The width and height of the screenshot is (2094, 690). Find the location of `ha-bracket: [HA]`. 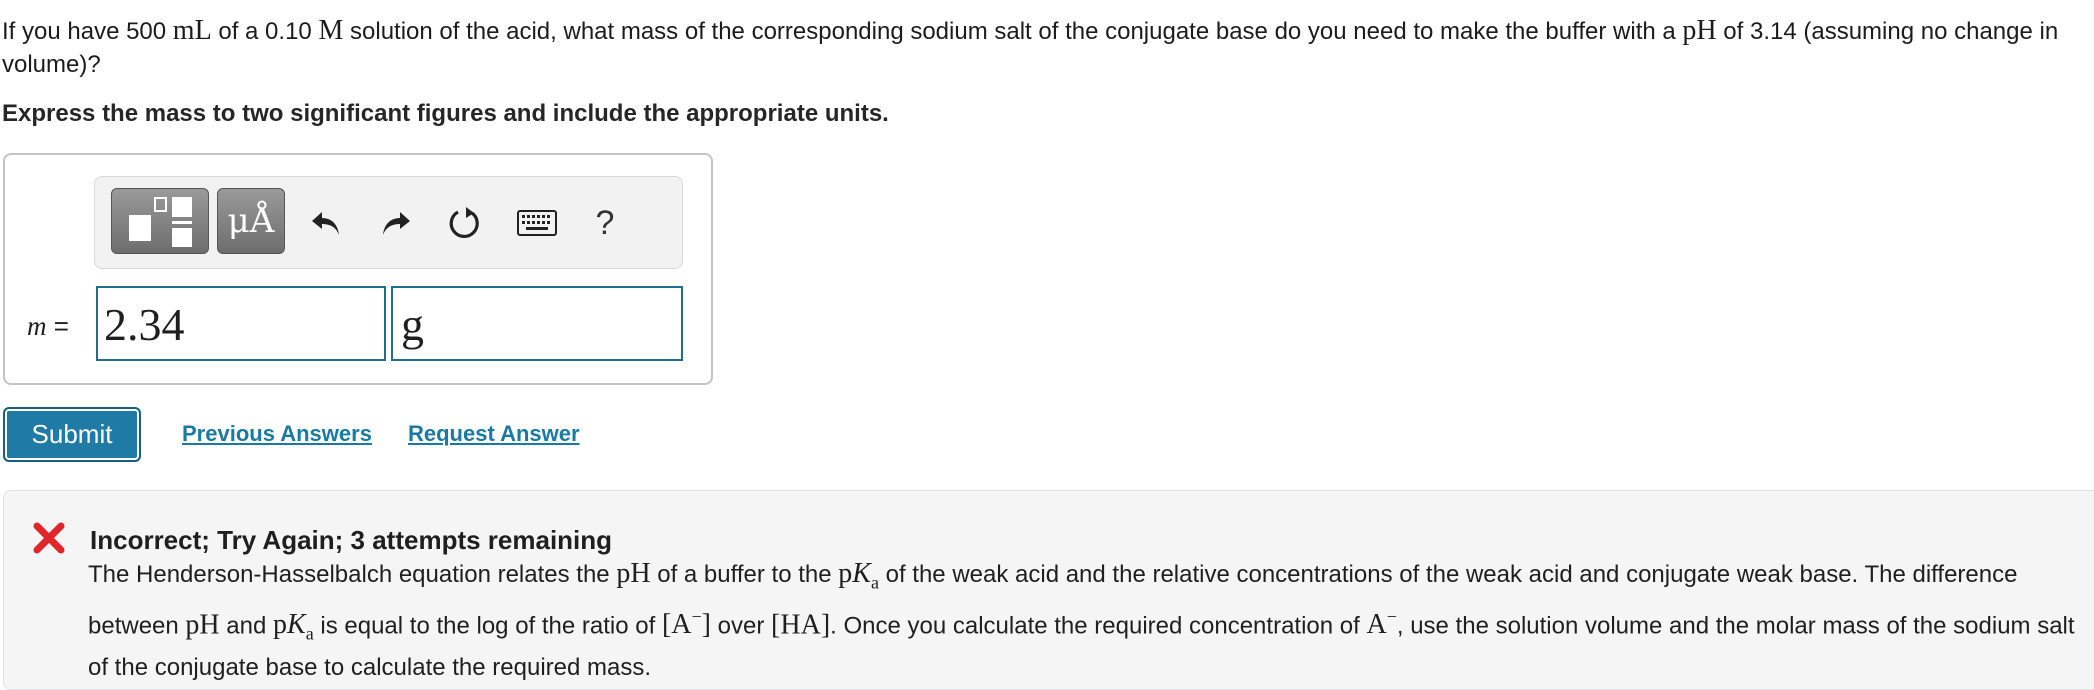

ha-bracket: [HA] is located at coordinates (801, 624).